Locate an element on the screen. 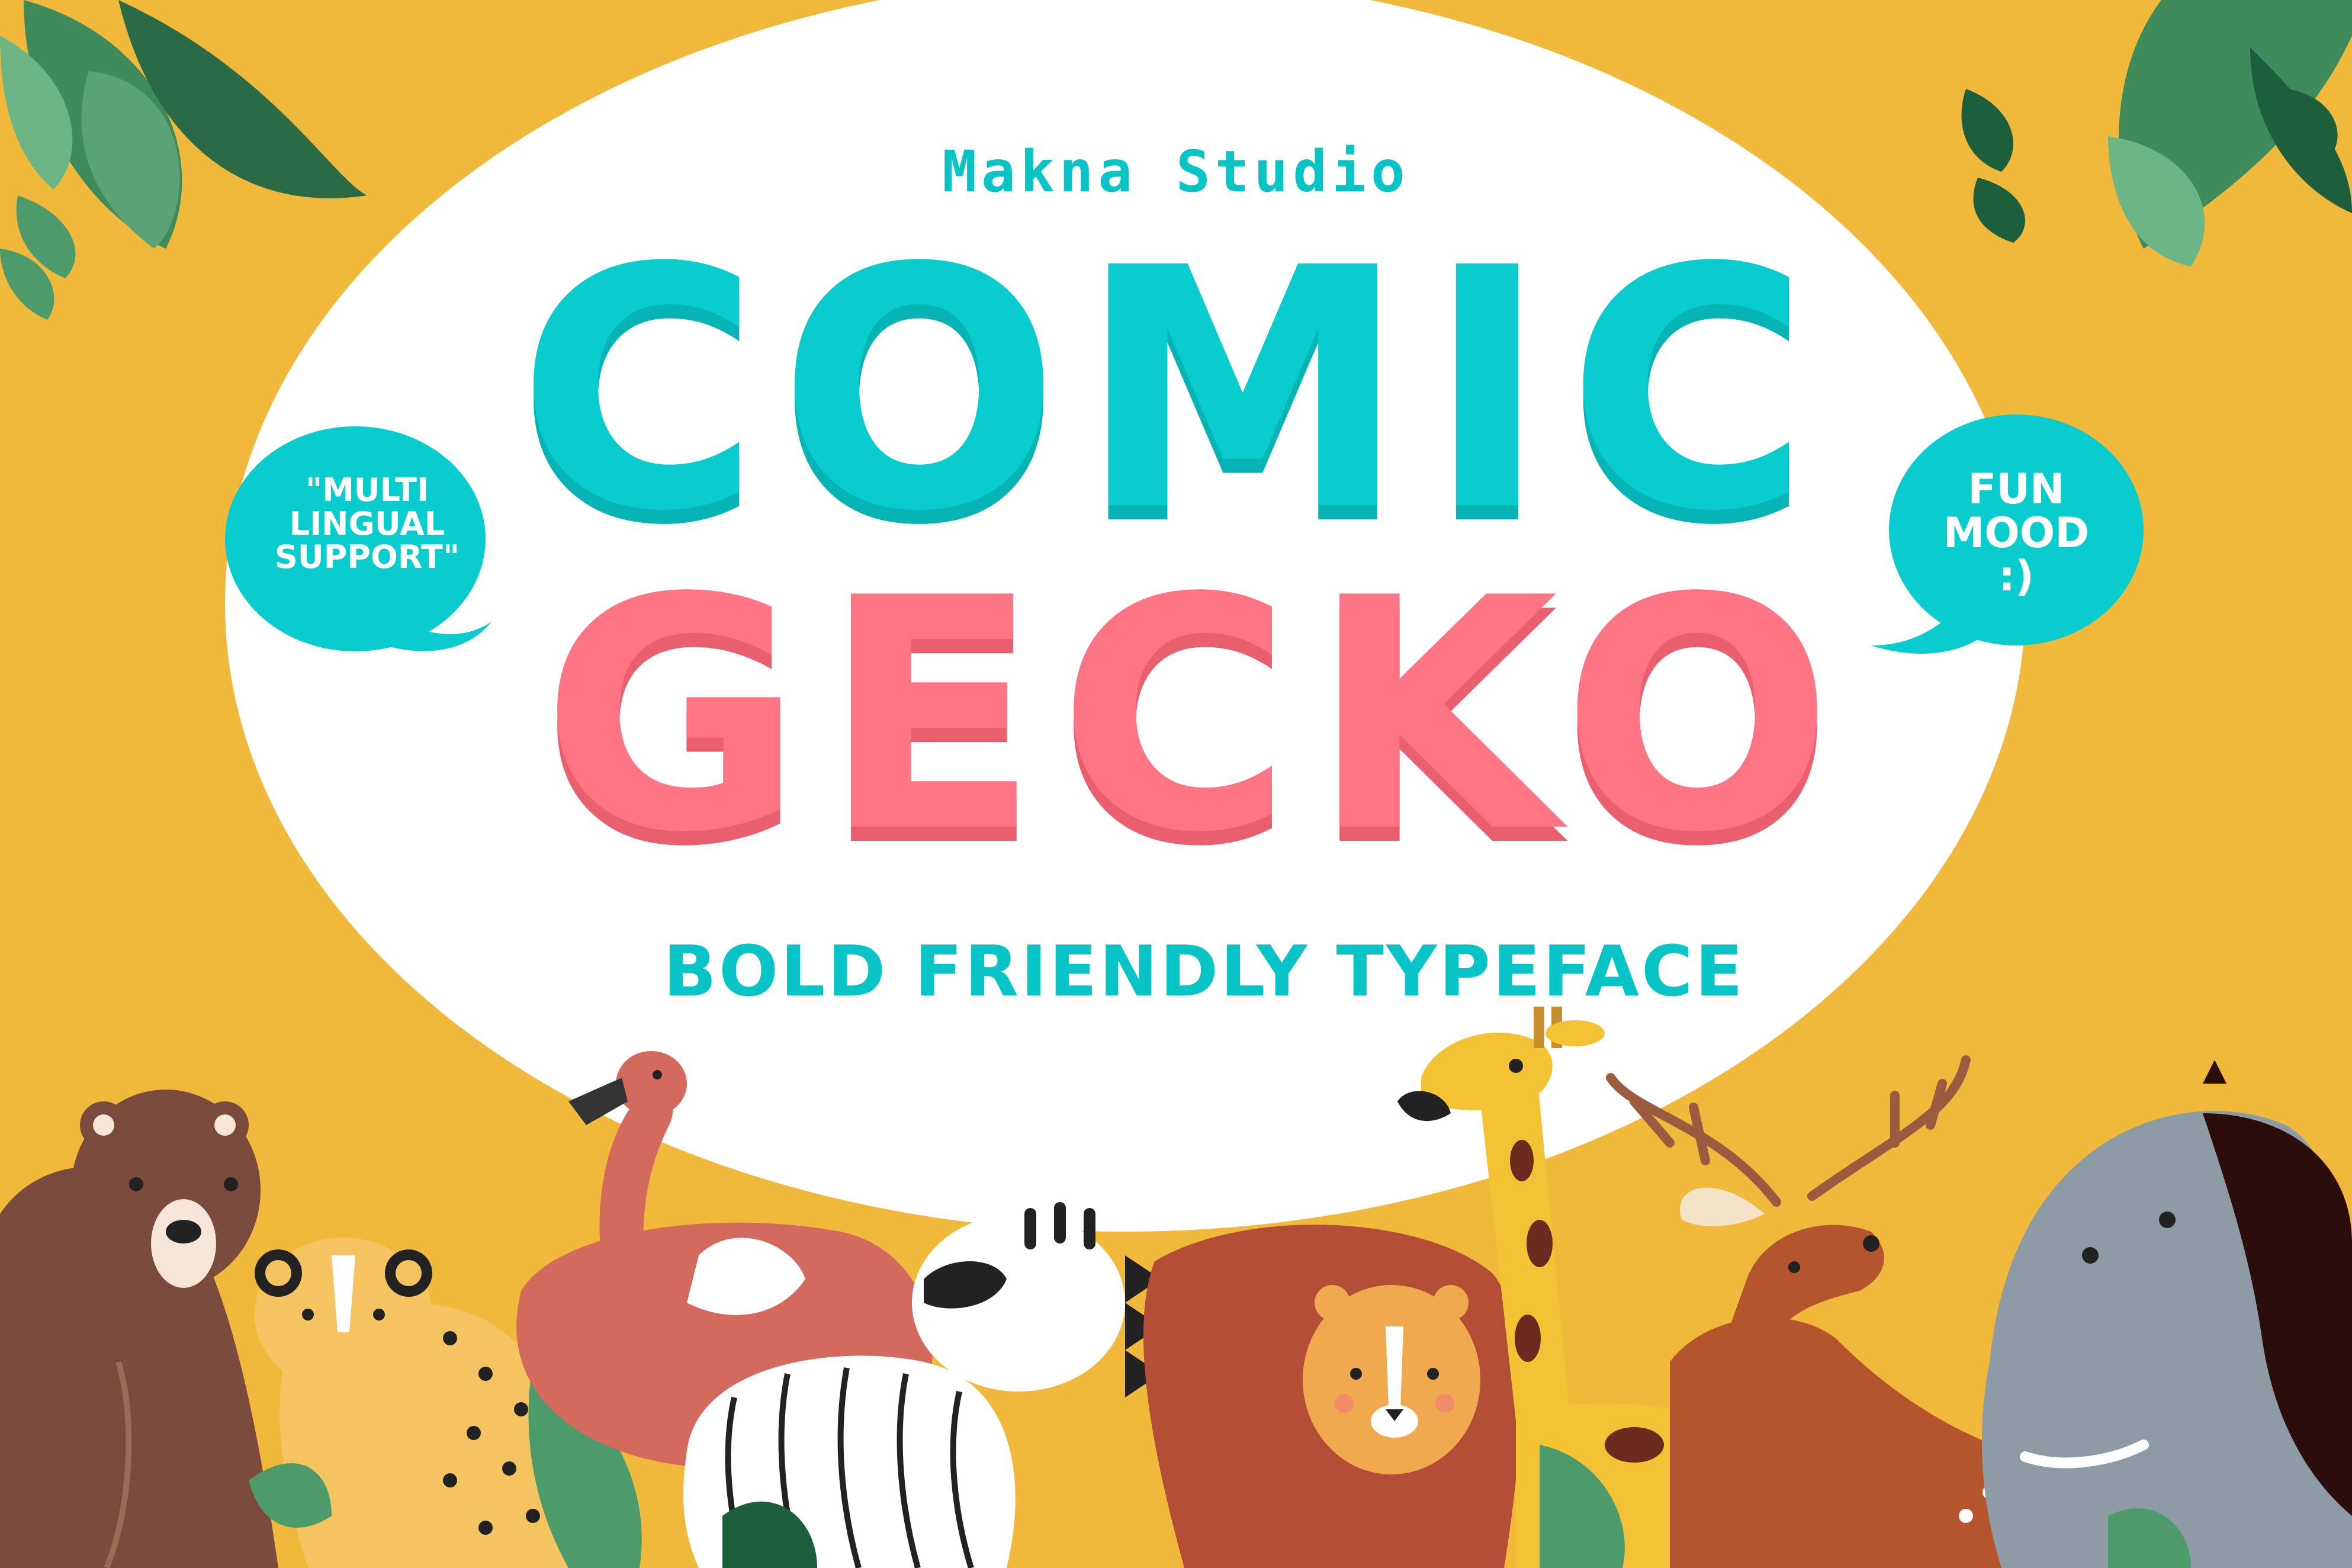 This screenshot has height=1568, width=2352. lion-illustration is located at coordinates (1332, 1396).